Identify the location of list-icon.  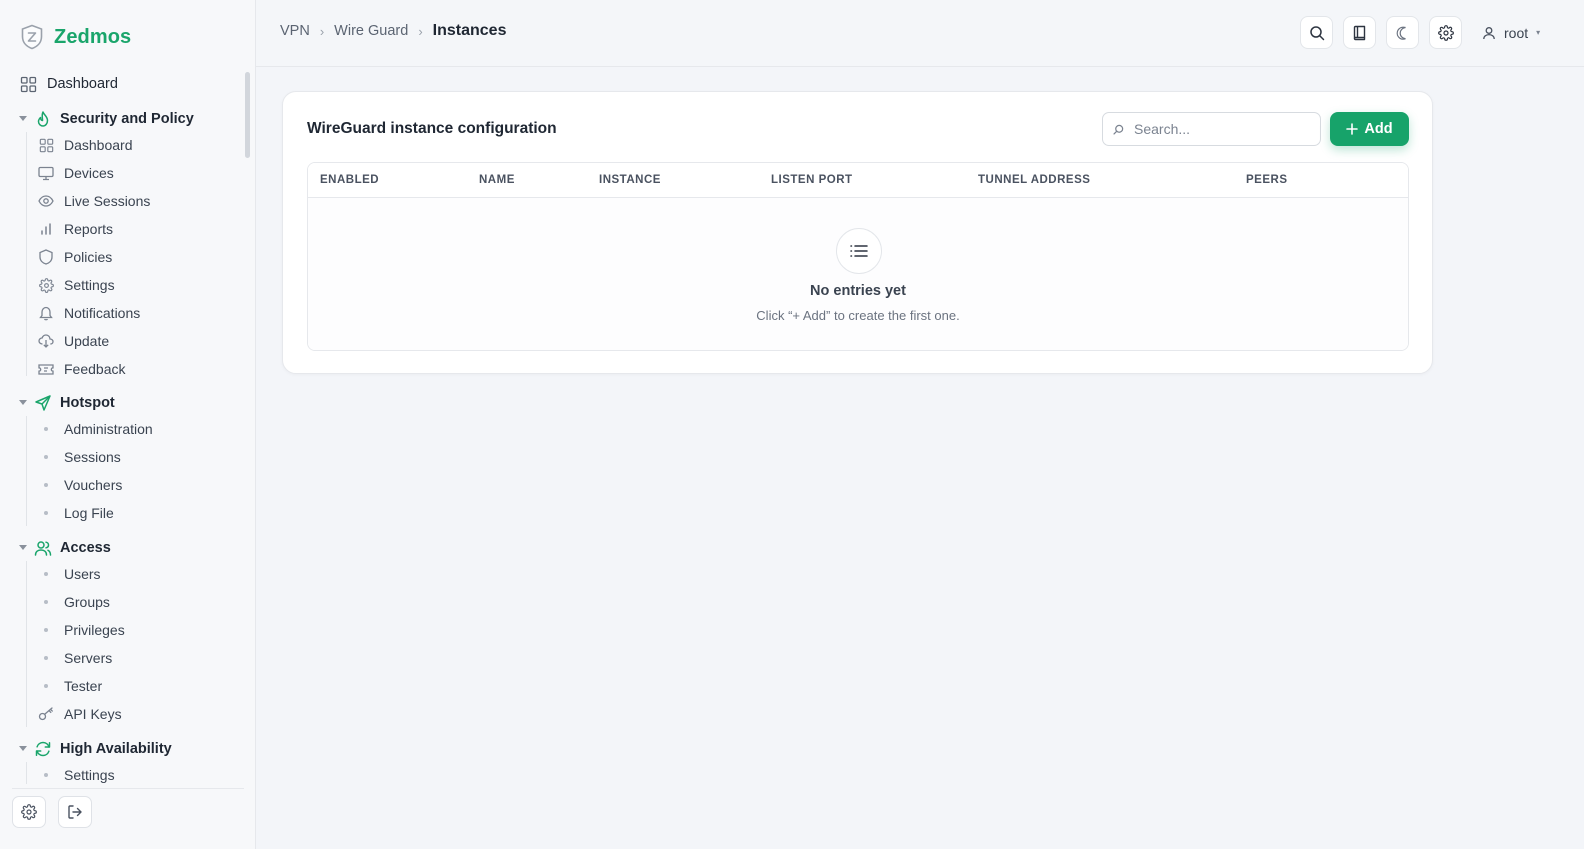
(859, 251).